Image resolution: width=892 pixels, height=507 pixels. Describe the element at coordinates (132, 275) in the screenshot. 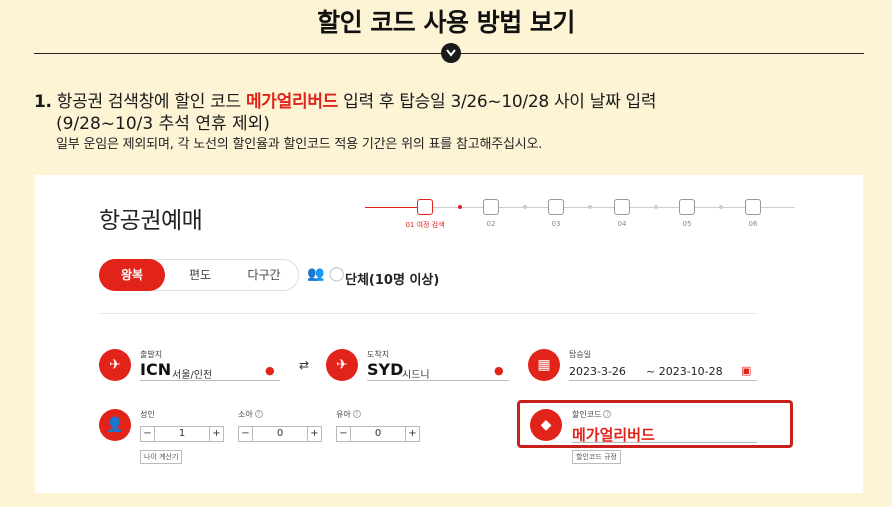

I see `tab-round-trip: 왕복` at that location.